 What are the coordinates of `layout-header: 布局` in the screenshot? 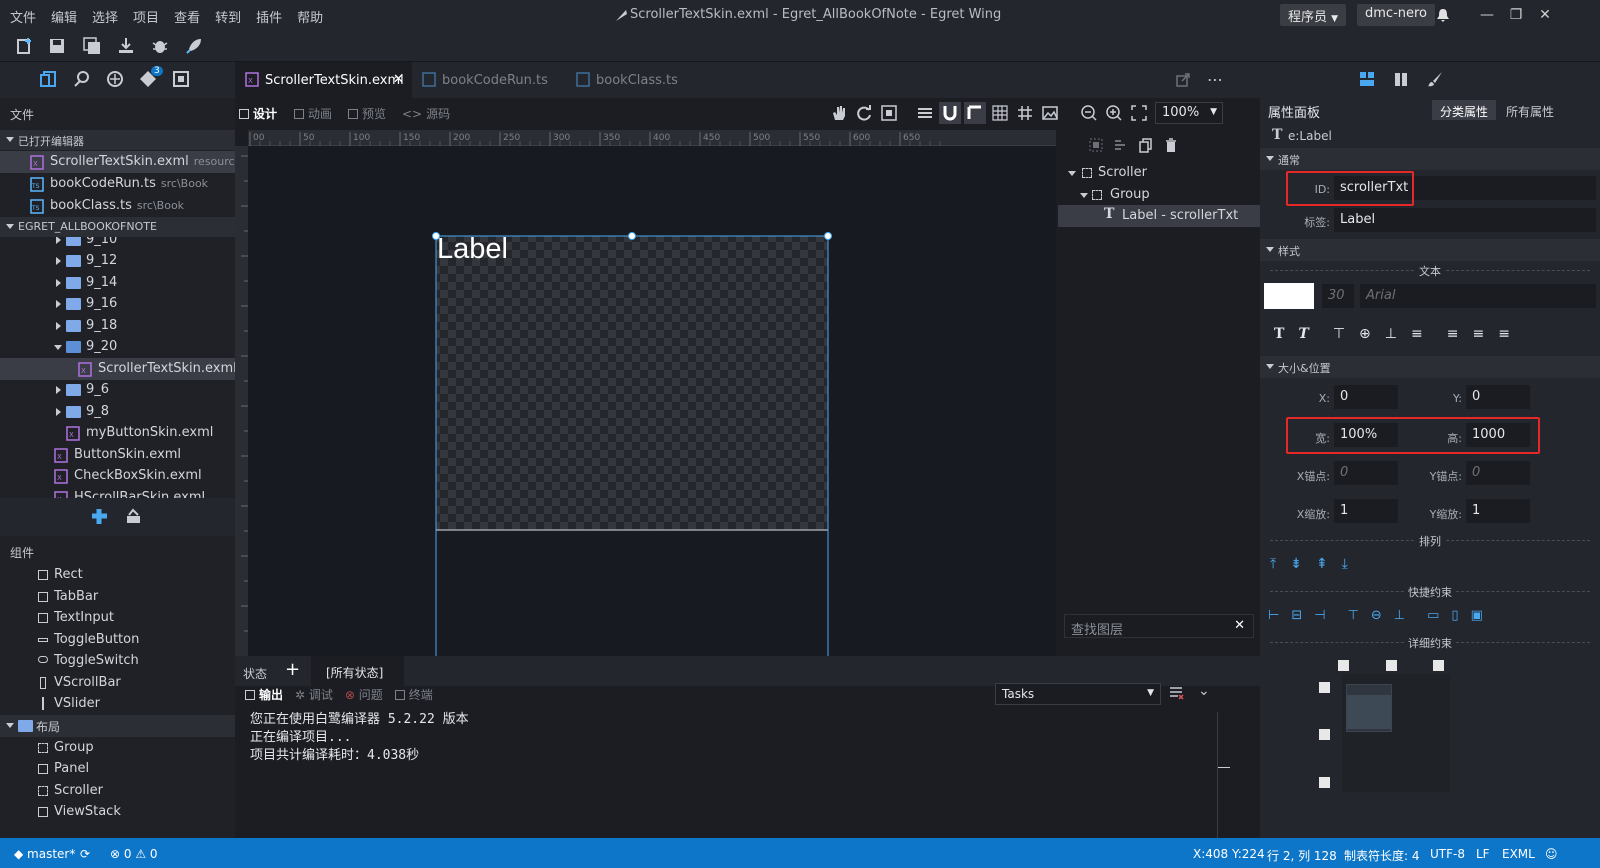 It's located at (117, 726).